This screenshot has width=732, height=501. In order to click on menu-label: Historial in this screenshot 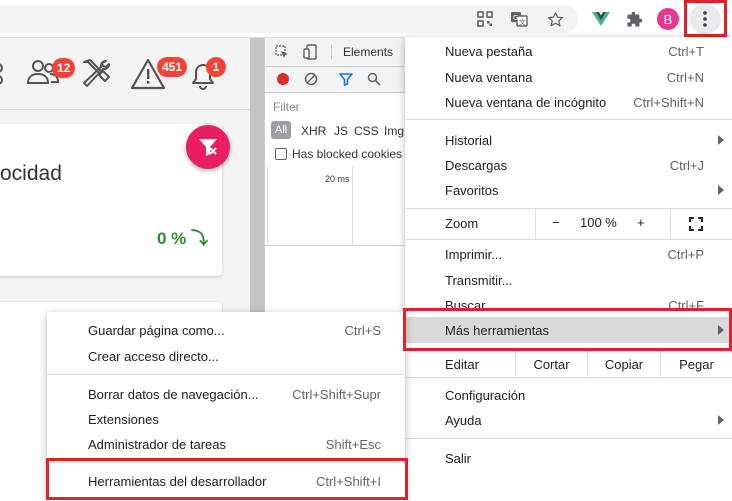, I will do `click(468, 140)`.